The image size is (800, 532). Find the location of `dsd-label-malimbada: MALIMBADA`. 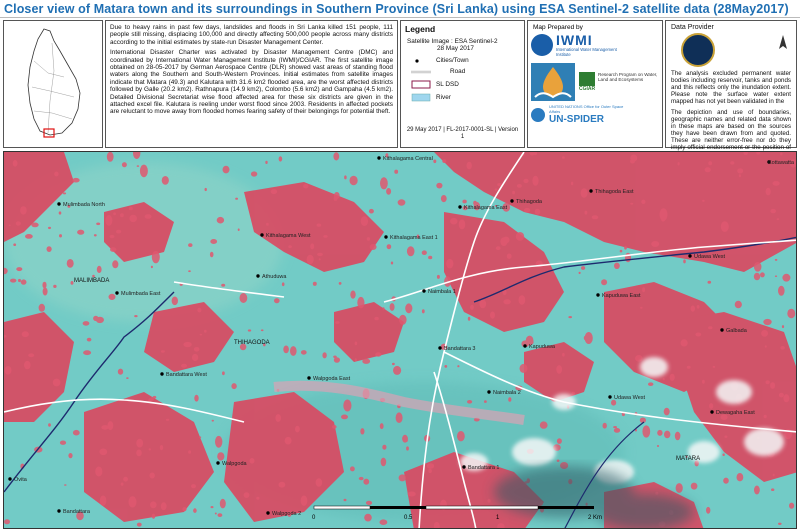

dsd-label-malimbada: MALIMBADA is located at coordinates (91, 281).